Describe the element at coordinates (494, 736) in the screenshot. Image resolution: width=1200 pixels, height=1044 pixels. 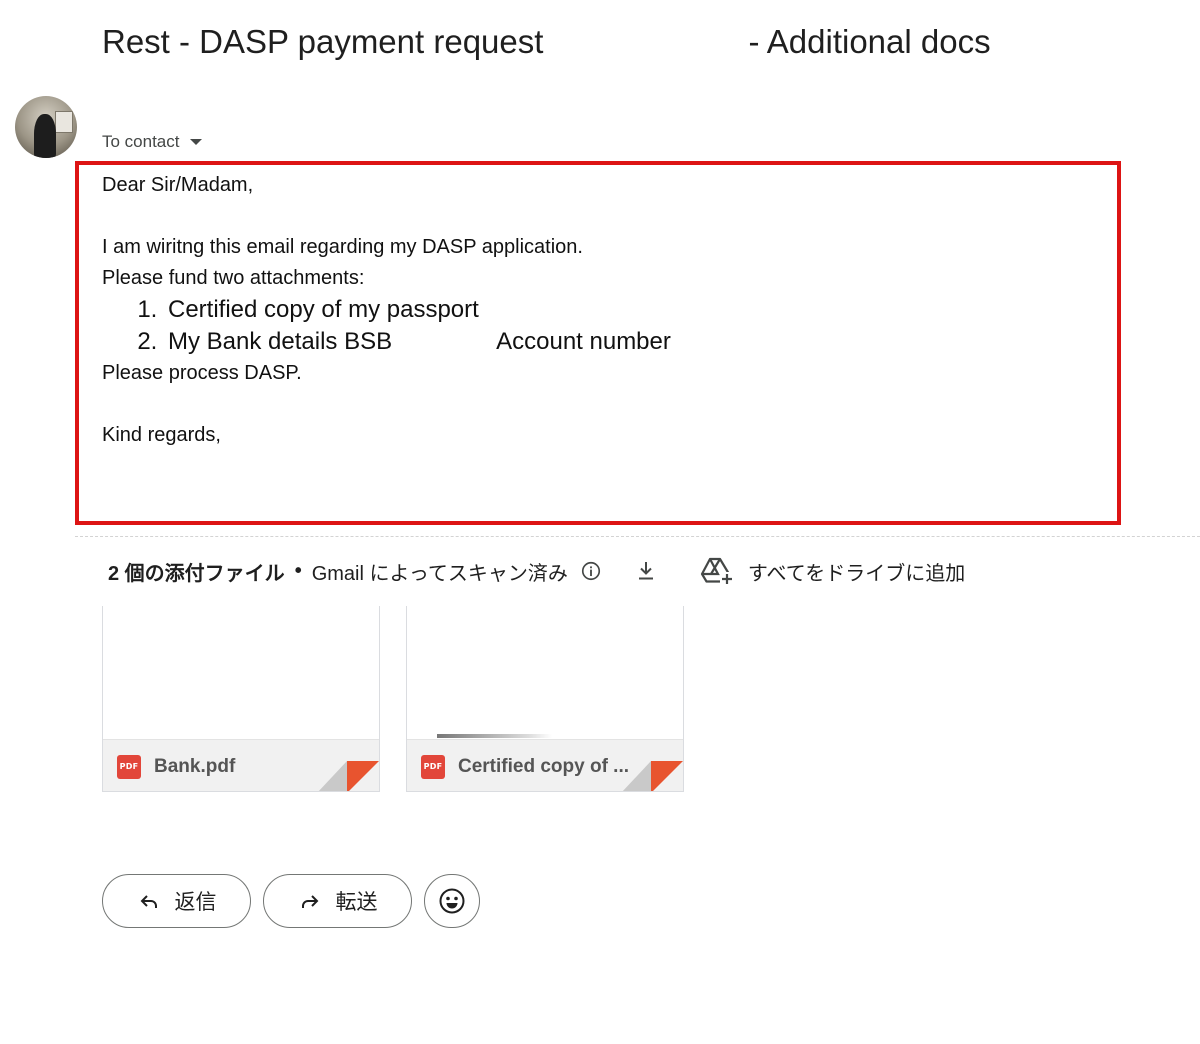
I see `preview-thumbnail-strip` at that location.